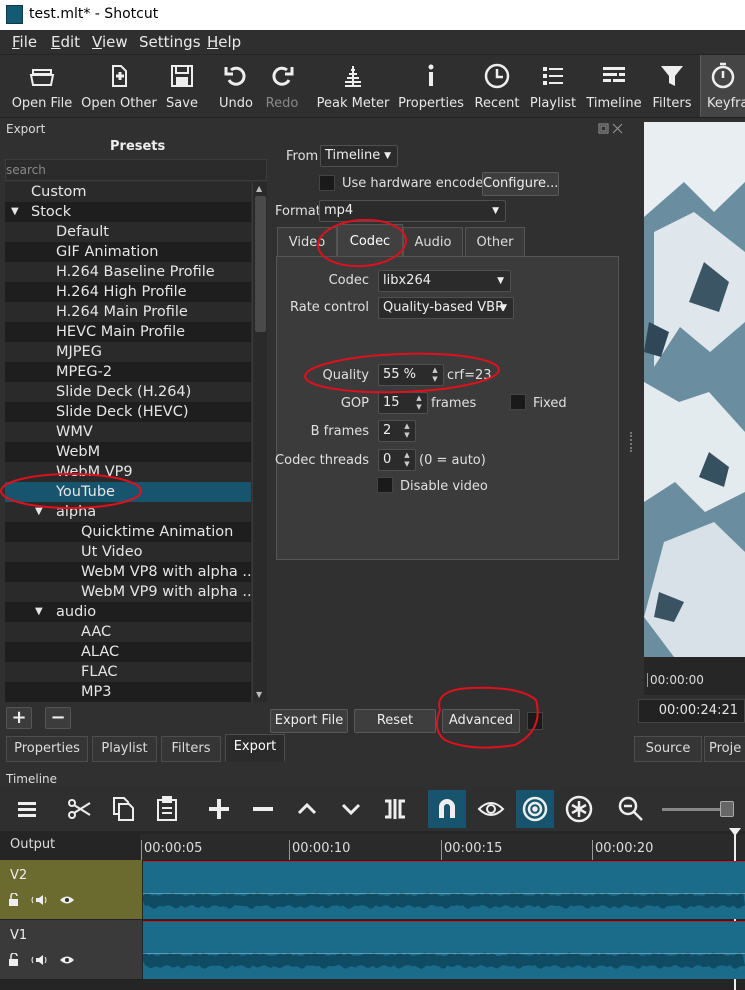 This screenshot has width=745, height=990. What do you see at coordinates (579, 809) in the screenshot?
I see `ripple-all-icon` at bounding box center [579, 809].